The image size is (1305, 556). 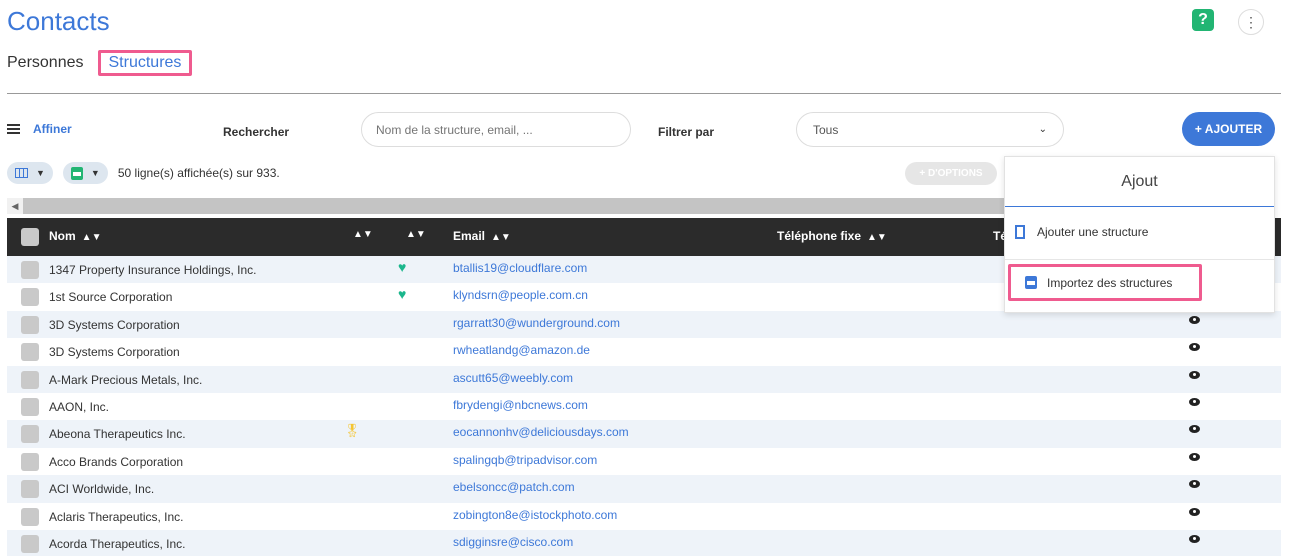 I want to click on divider, so click(x=644, y=93).